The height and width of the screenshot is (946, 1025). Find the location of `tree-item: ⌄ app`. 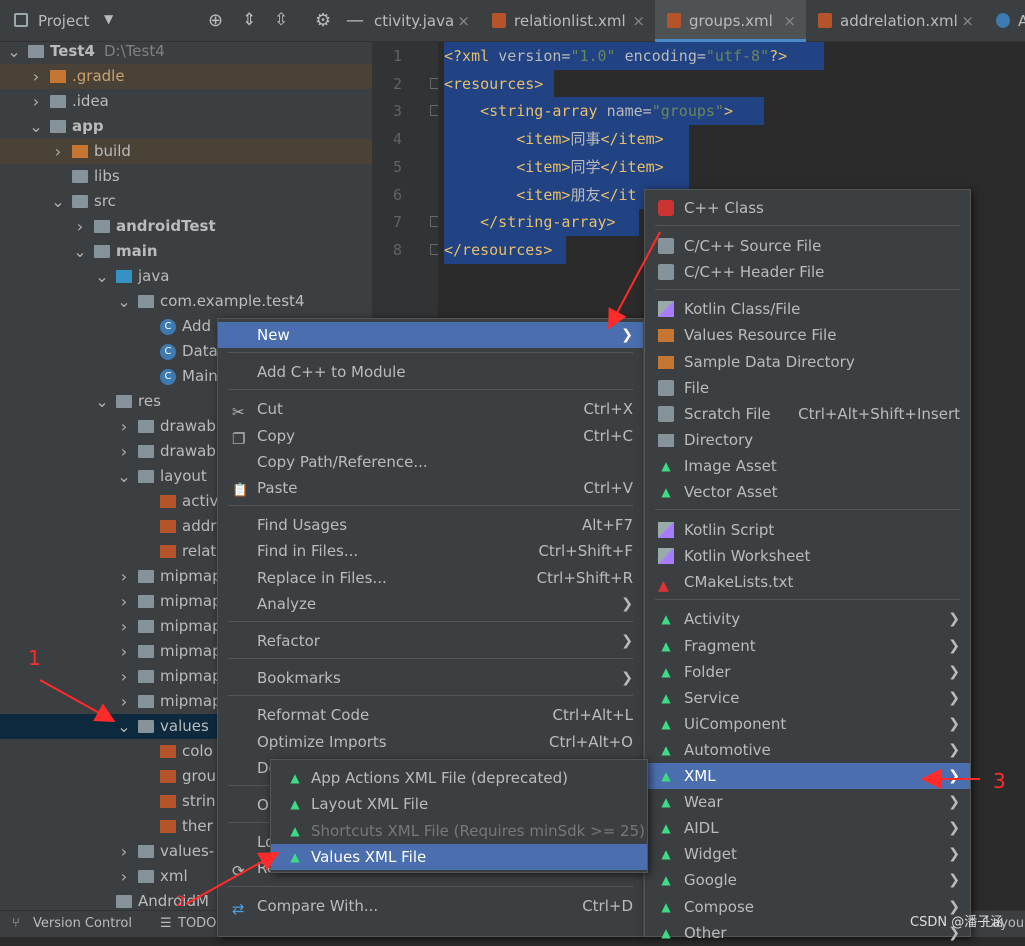

tree-item: ⌄ app is located at coordinates (186, 126).